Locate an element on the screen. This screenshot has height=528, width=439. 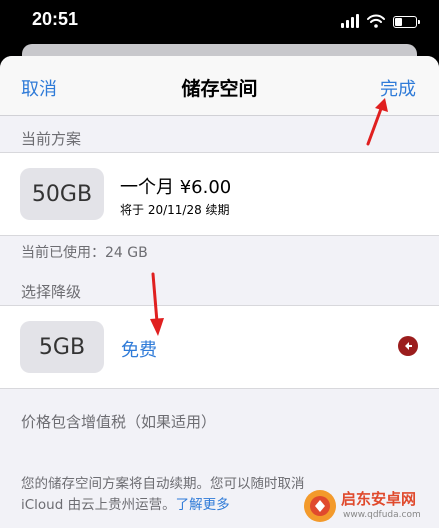
status-bar: 20:51 is located at coordinates (219, 20).